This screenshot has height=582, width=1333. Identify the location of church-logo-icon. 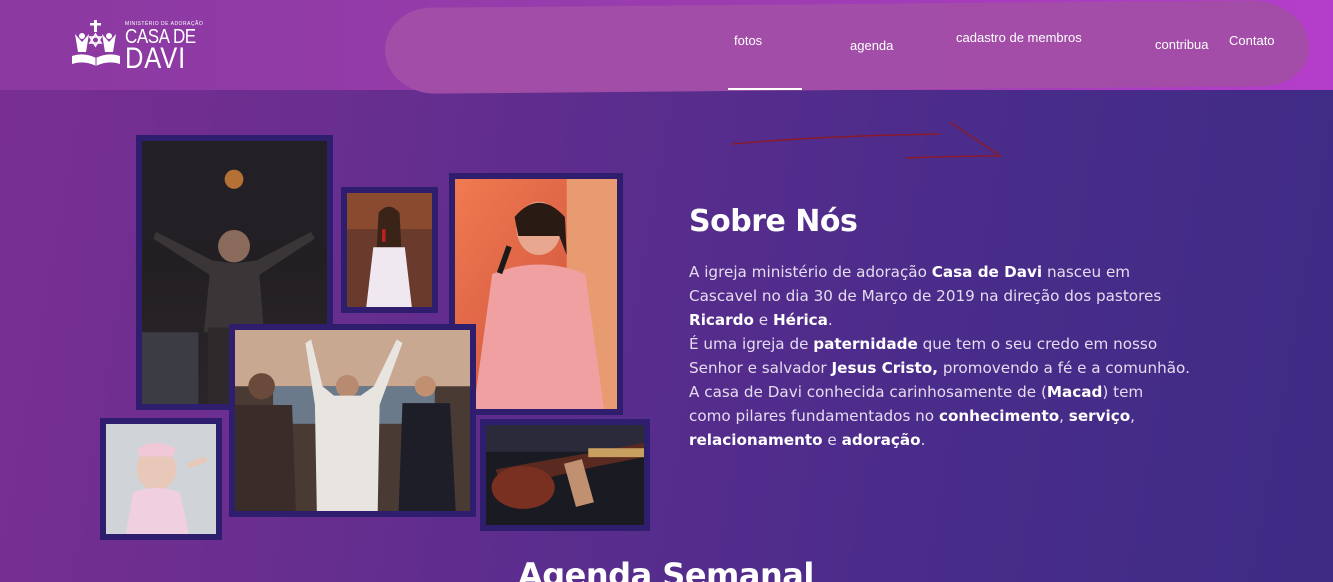
(96, 43).